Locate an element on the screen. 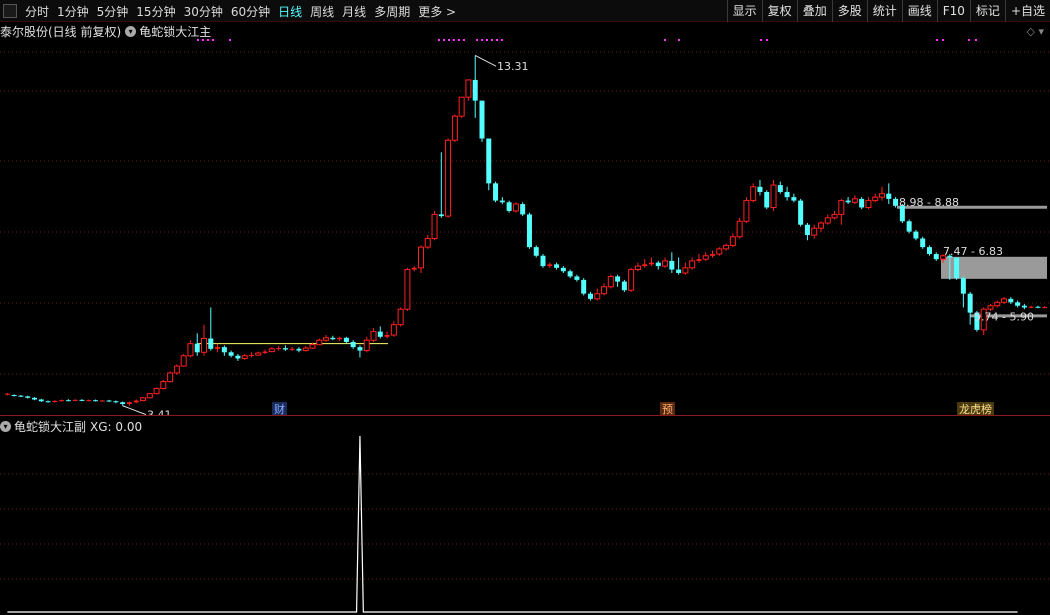 The width and height of the screenshot is (1050, 615). toolbar-button-5: 画线 is located at coordinates (919, 11).